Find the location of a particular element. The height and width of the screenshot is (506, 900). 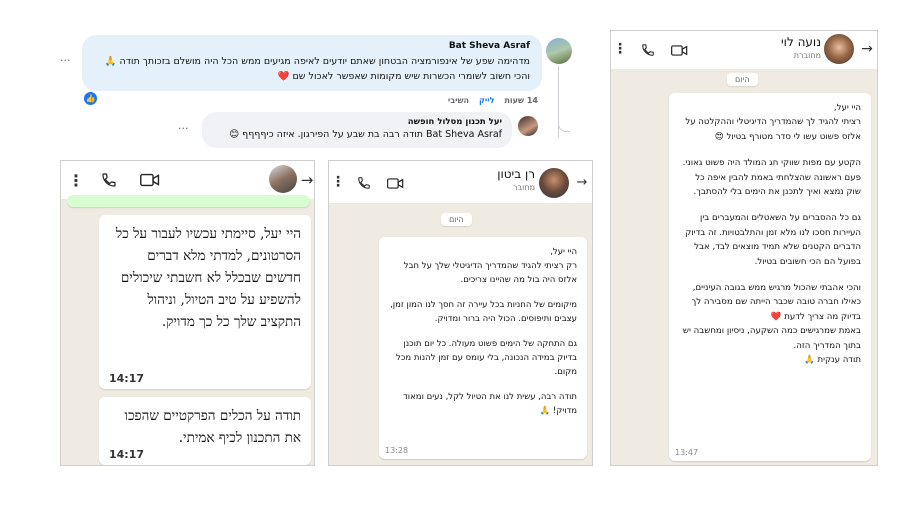

thread-curve is located at coordinates (564, 126).